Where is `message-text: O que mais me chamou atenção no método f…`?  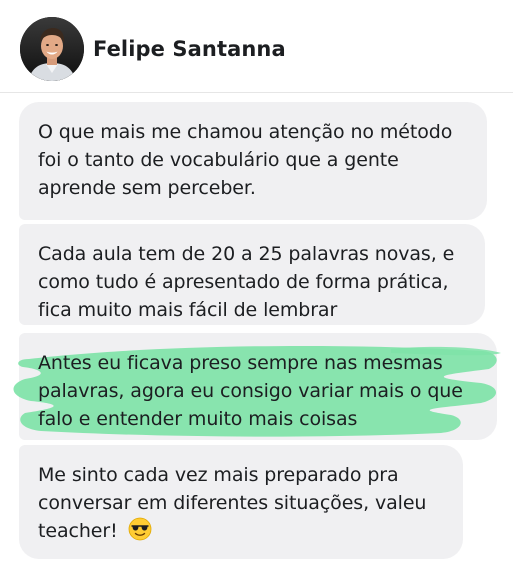
message-text: O que mais me chamou atenção no método f… is located at coordinates (252, 160).